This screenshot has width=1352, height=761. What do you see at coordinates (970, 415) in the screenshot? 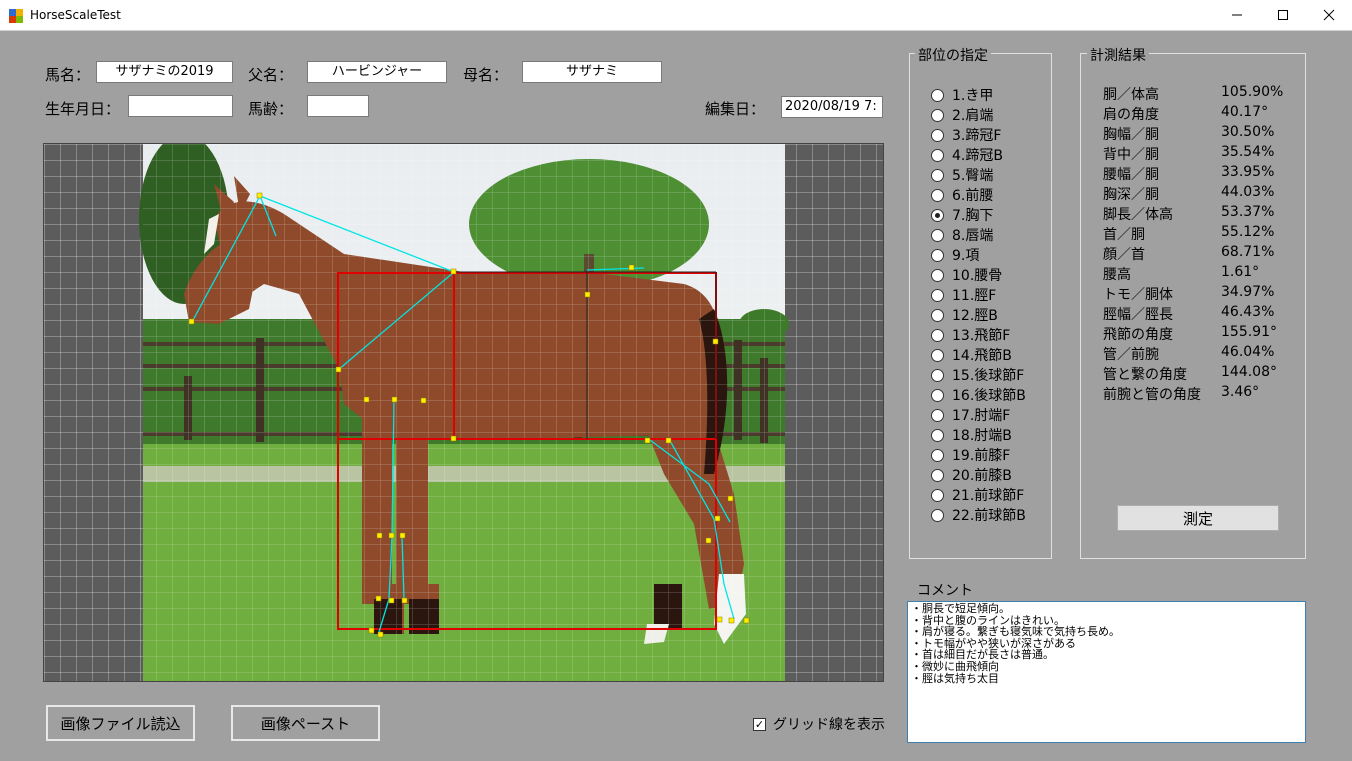
I see `part-radio-17: 17.肘端F` at bounding box center [970, 415].